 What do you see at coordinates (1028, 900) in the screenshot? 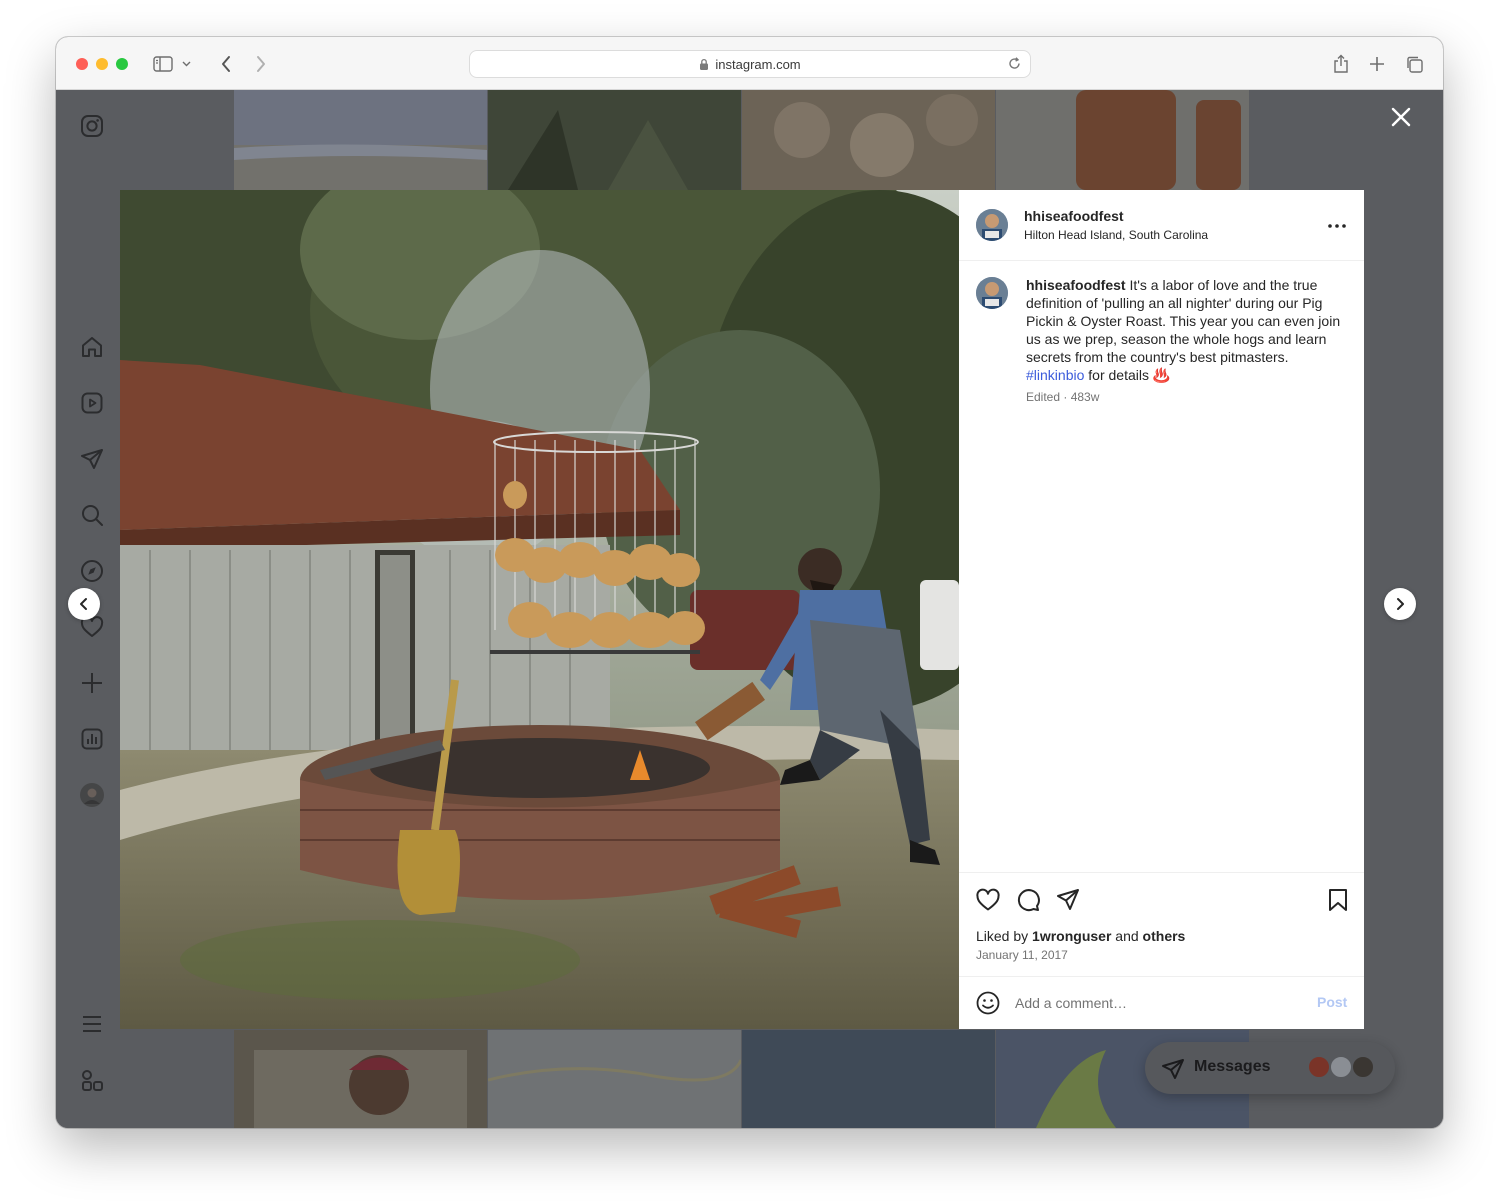
I see `comment-icon` at bounding box center [1028, 900].